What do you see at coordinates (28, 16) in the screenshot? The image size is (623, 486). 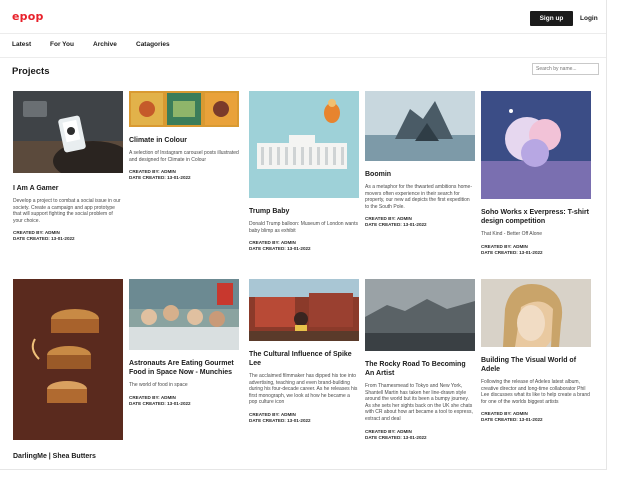 I see `brand-logo: epop` at bounding box center [28, 16].